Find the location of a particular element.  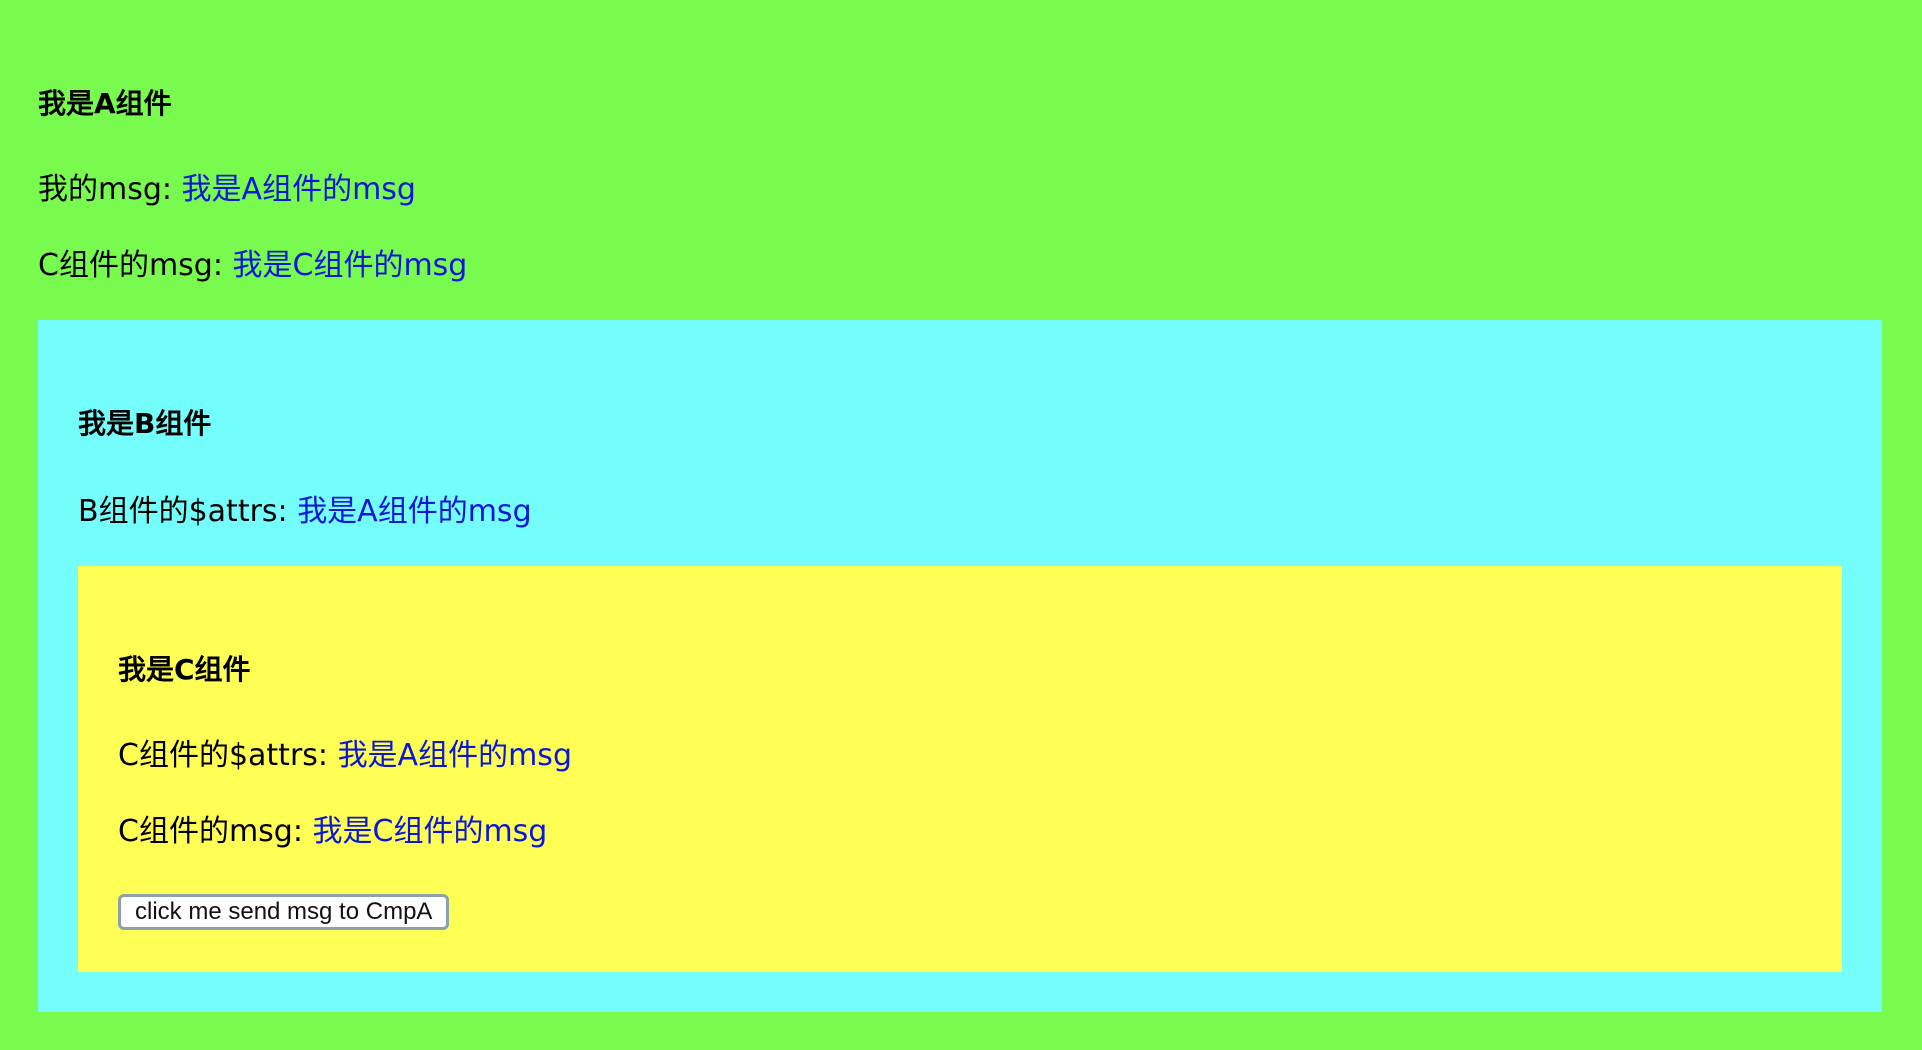

component-b-attrs-value: 我是A组件的msg is located at coordinates (414, 511).